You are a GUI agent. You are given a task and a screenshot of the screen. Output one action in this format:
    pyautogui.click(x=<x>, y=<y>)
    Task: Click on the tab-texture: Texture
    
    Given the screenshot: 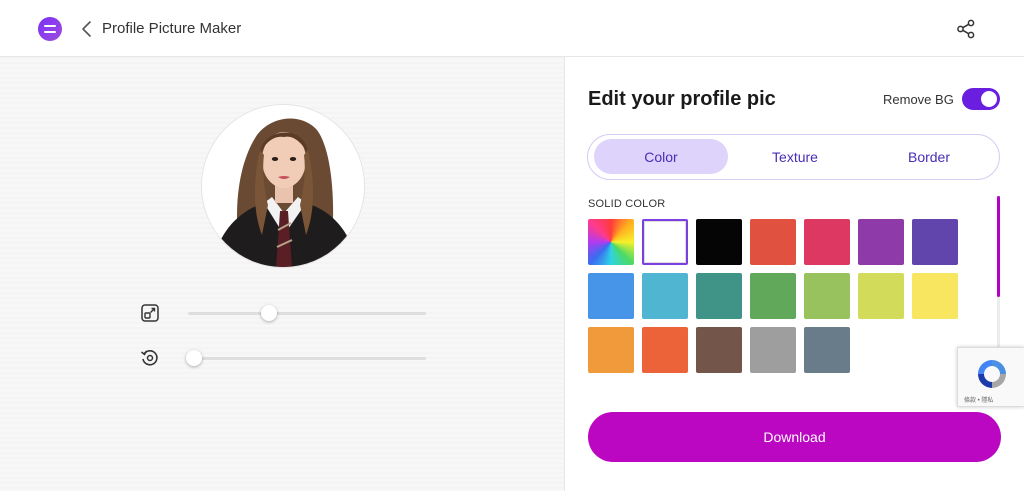 What is the action you would take?
    pyautogui.click(x=795, y=156)
    